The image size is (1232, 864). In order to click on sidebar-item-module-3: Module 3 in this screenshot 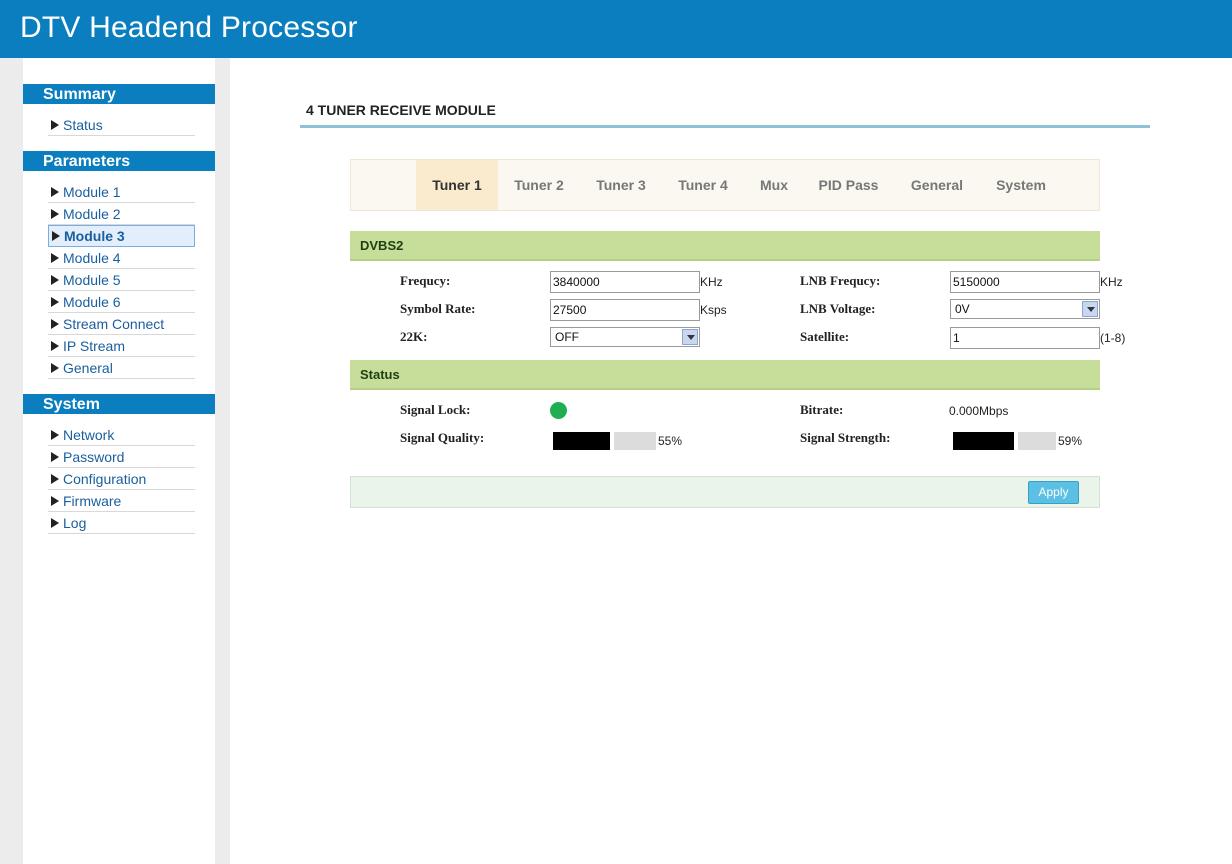, I will do `click(121, 236)`.